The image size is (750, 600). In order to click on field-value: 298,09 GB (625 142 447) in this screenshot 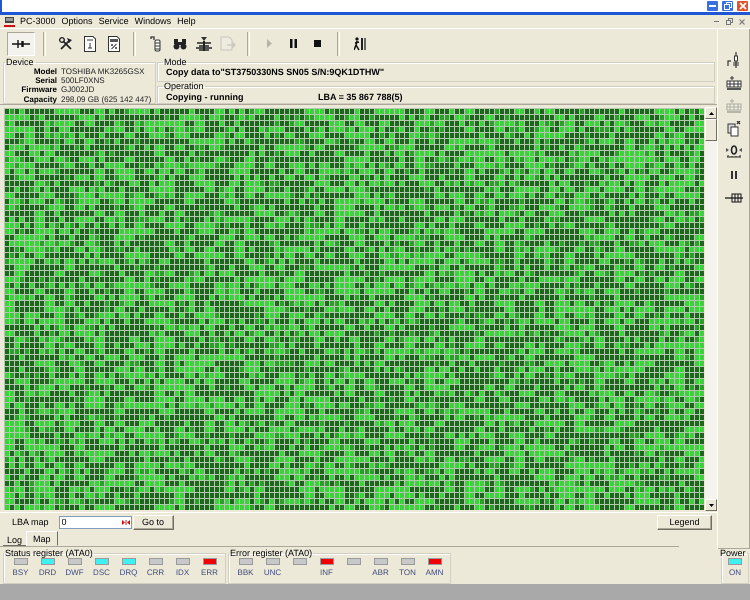, I will do `click(106, 99)`.